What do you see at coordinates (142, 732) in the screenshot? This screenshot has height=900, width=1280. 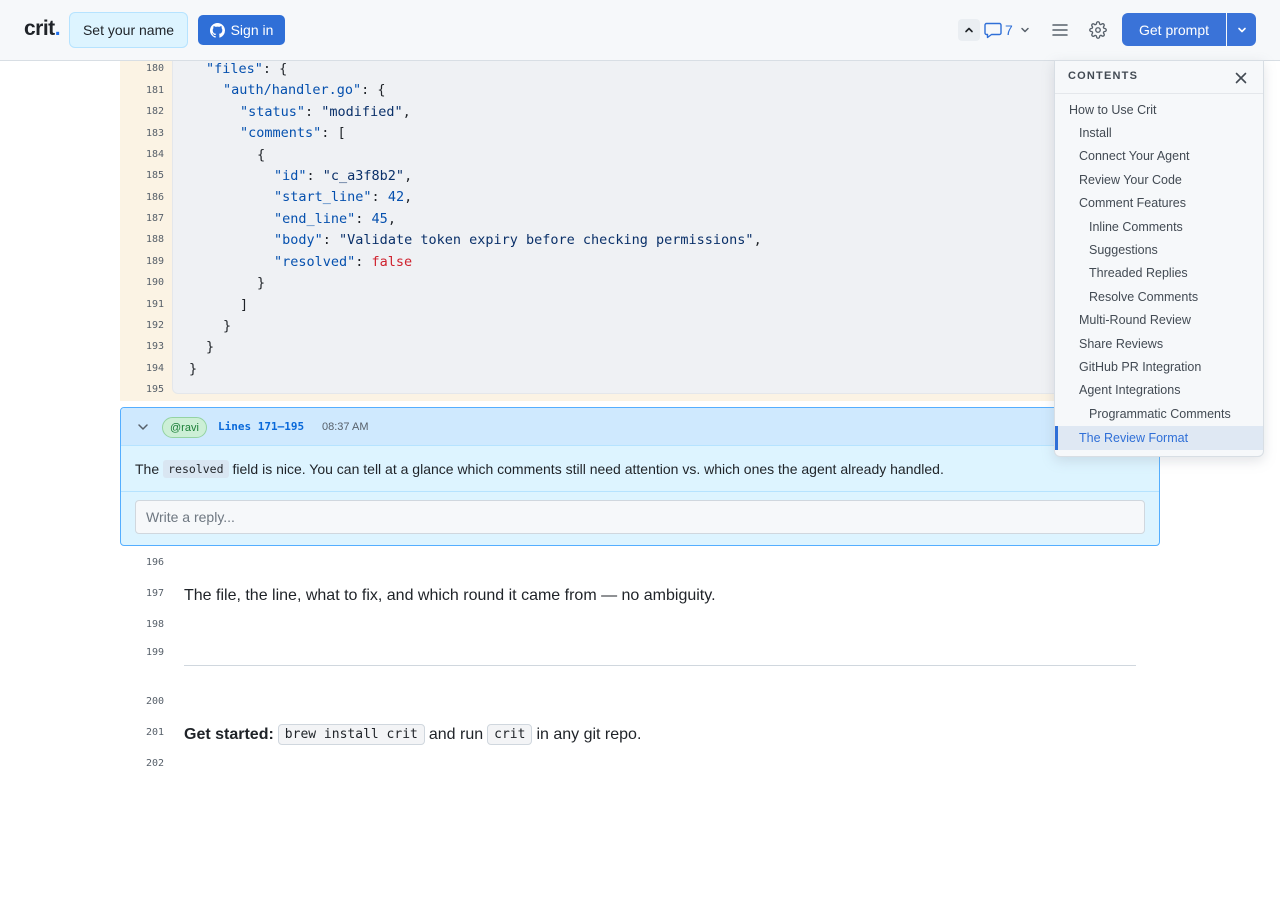 I see `line-number: 201` at bounding box center [142, 732].